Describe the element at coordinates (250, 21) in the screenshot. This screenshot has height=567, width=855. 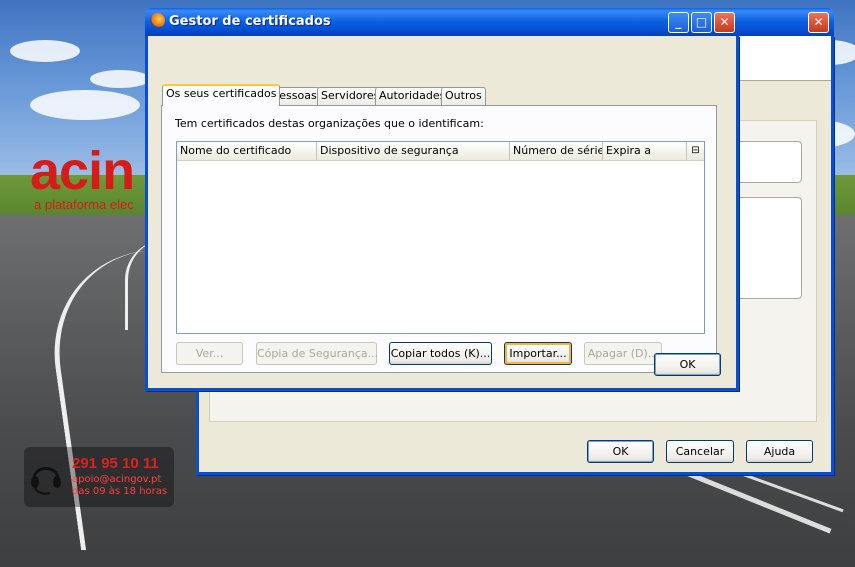
I see `window-title: Gestor de certificados` at that location.